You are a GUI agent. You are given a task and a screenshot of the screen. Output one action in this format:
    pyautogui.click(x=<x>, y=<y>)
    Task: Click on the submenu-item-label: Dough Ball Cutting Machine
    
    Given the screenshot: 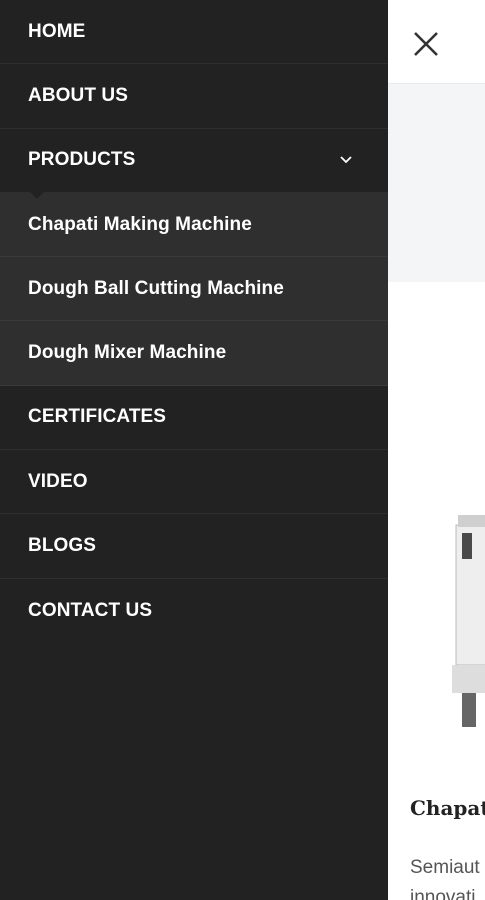 What is the action you would take?
    pyautogui.click(x=156, y=288)
    